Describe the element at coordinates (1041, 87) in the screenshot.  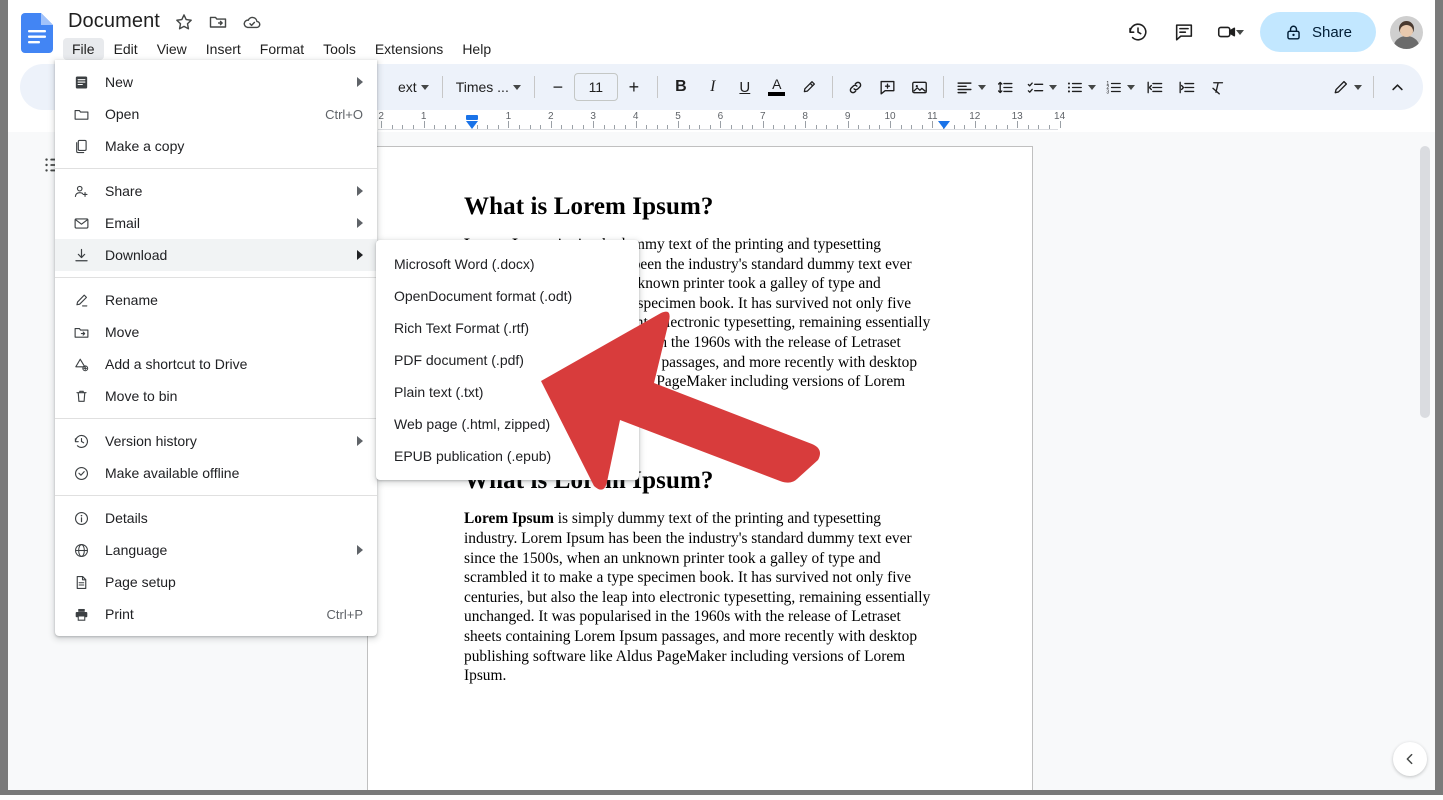
I see `checklist-button` at that location.